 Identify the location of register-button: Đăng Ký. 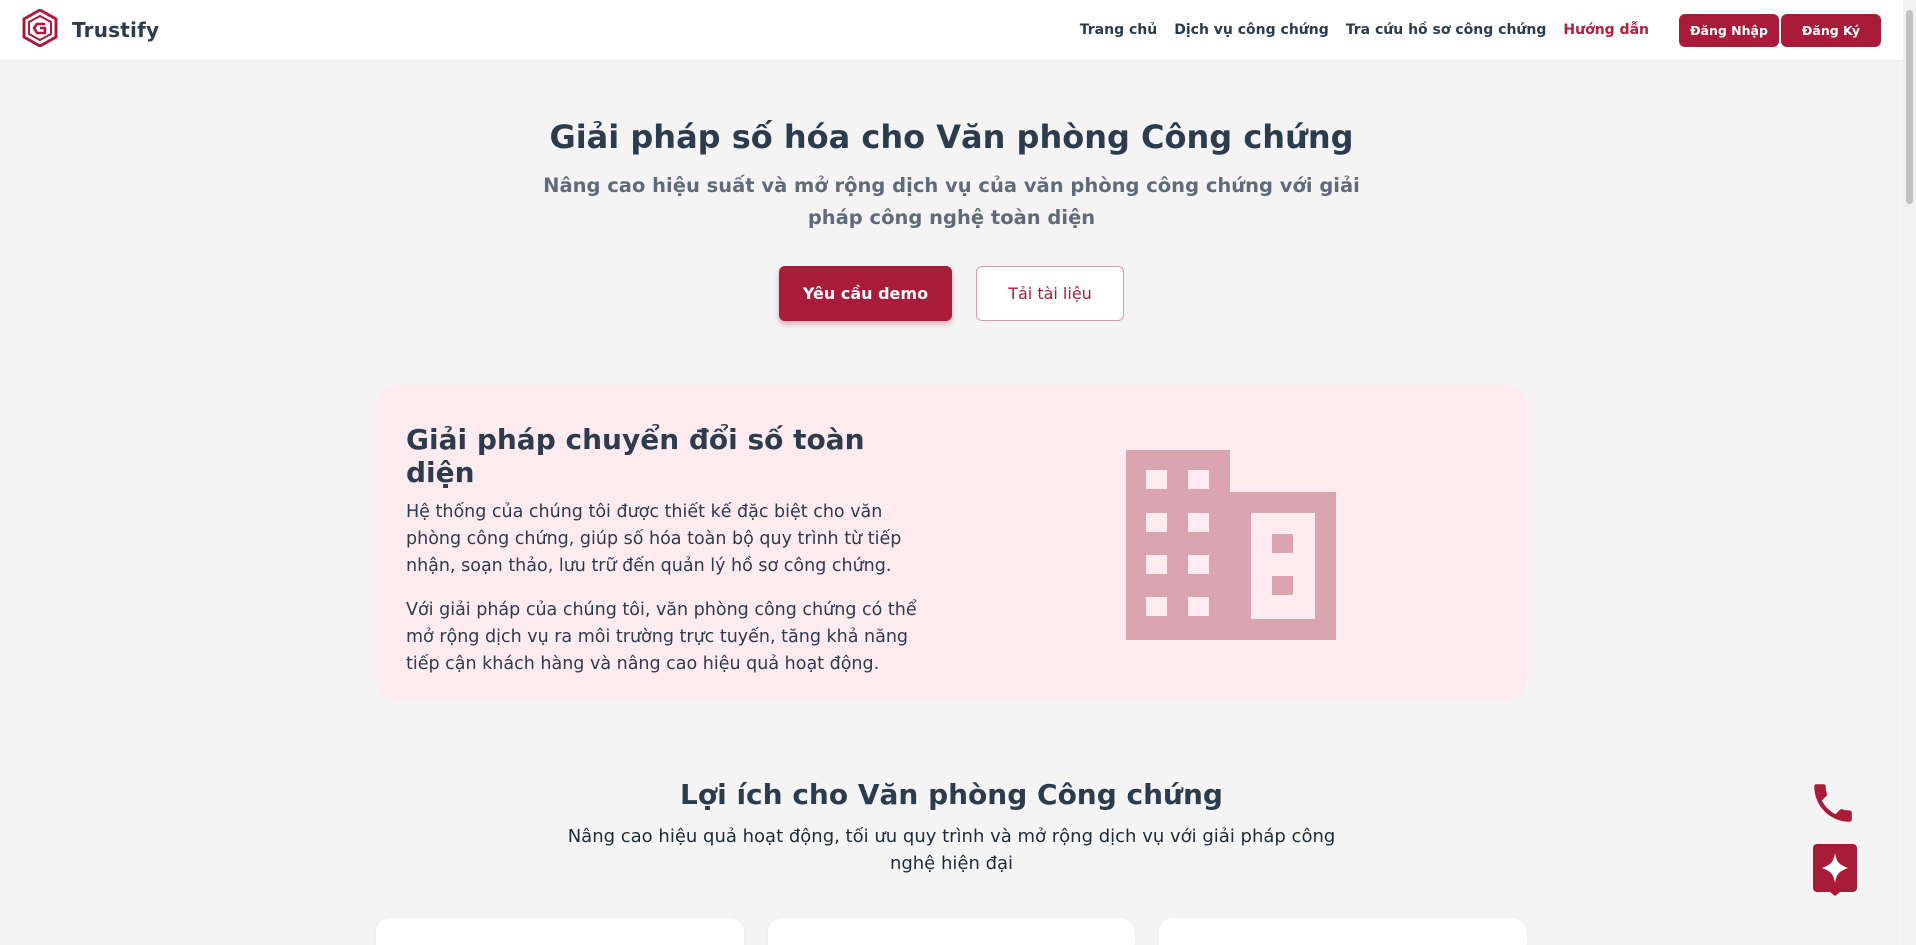
(1831, 30).